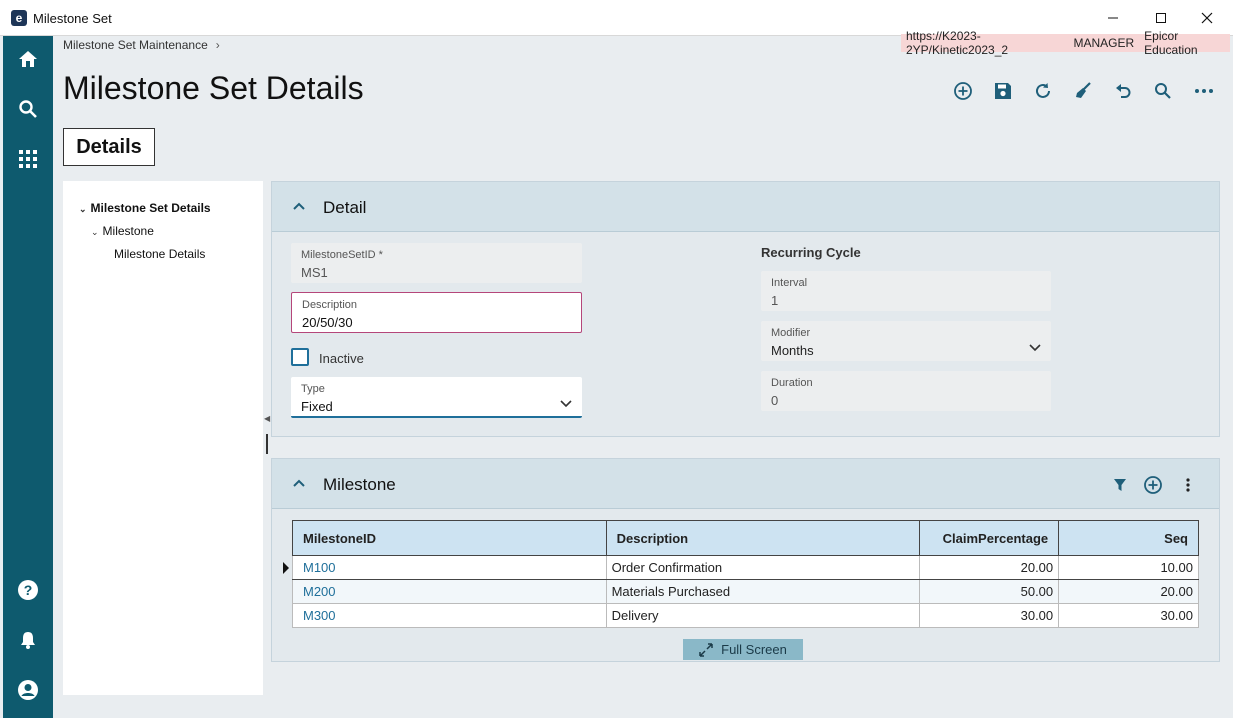  Describe the element at coordinates (436, 312) in the screenshot. I see `description-field: Description 20/50/30` at that location.